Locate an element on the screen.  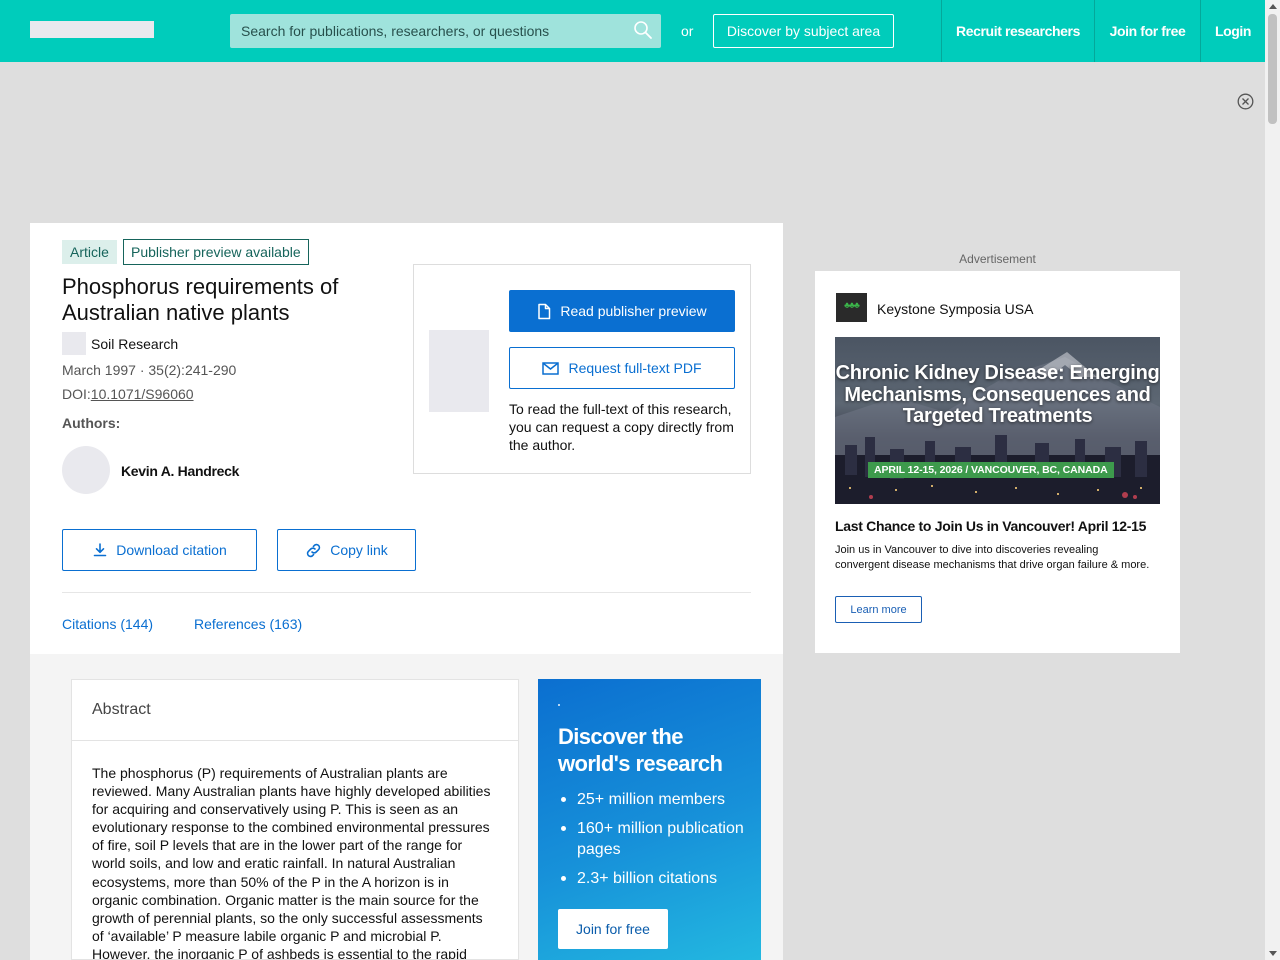
tab-references: References (163) is located at coordinates (248, 624).